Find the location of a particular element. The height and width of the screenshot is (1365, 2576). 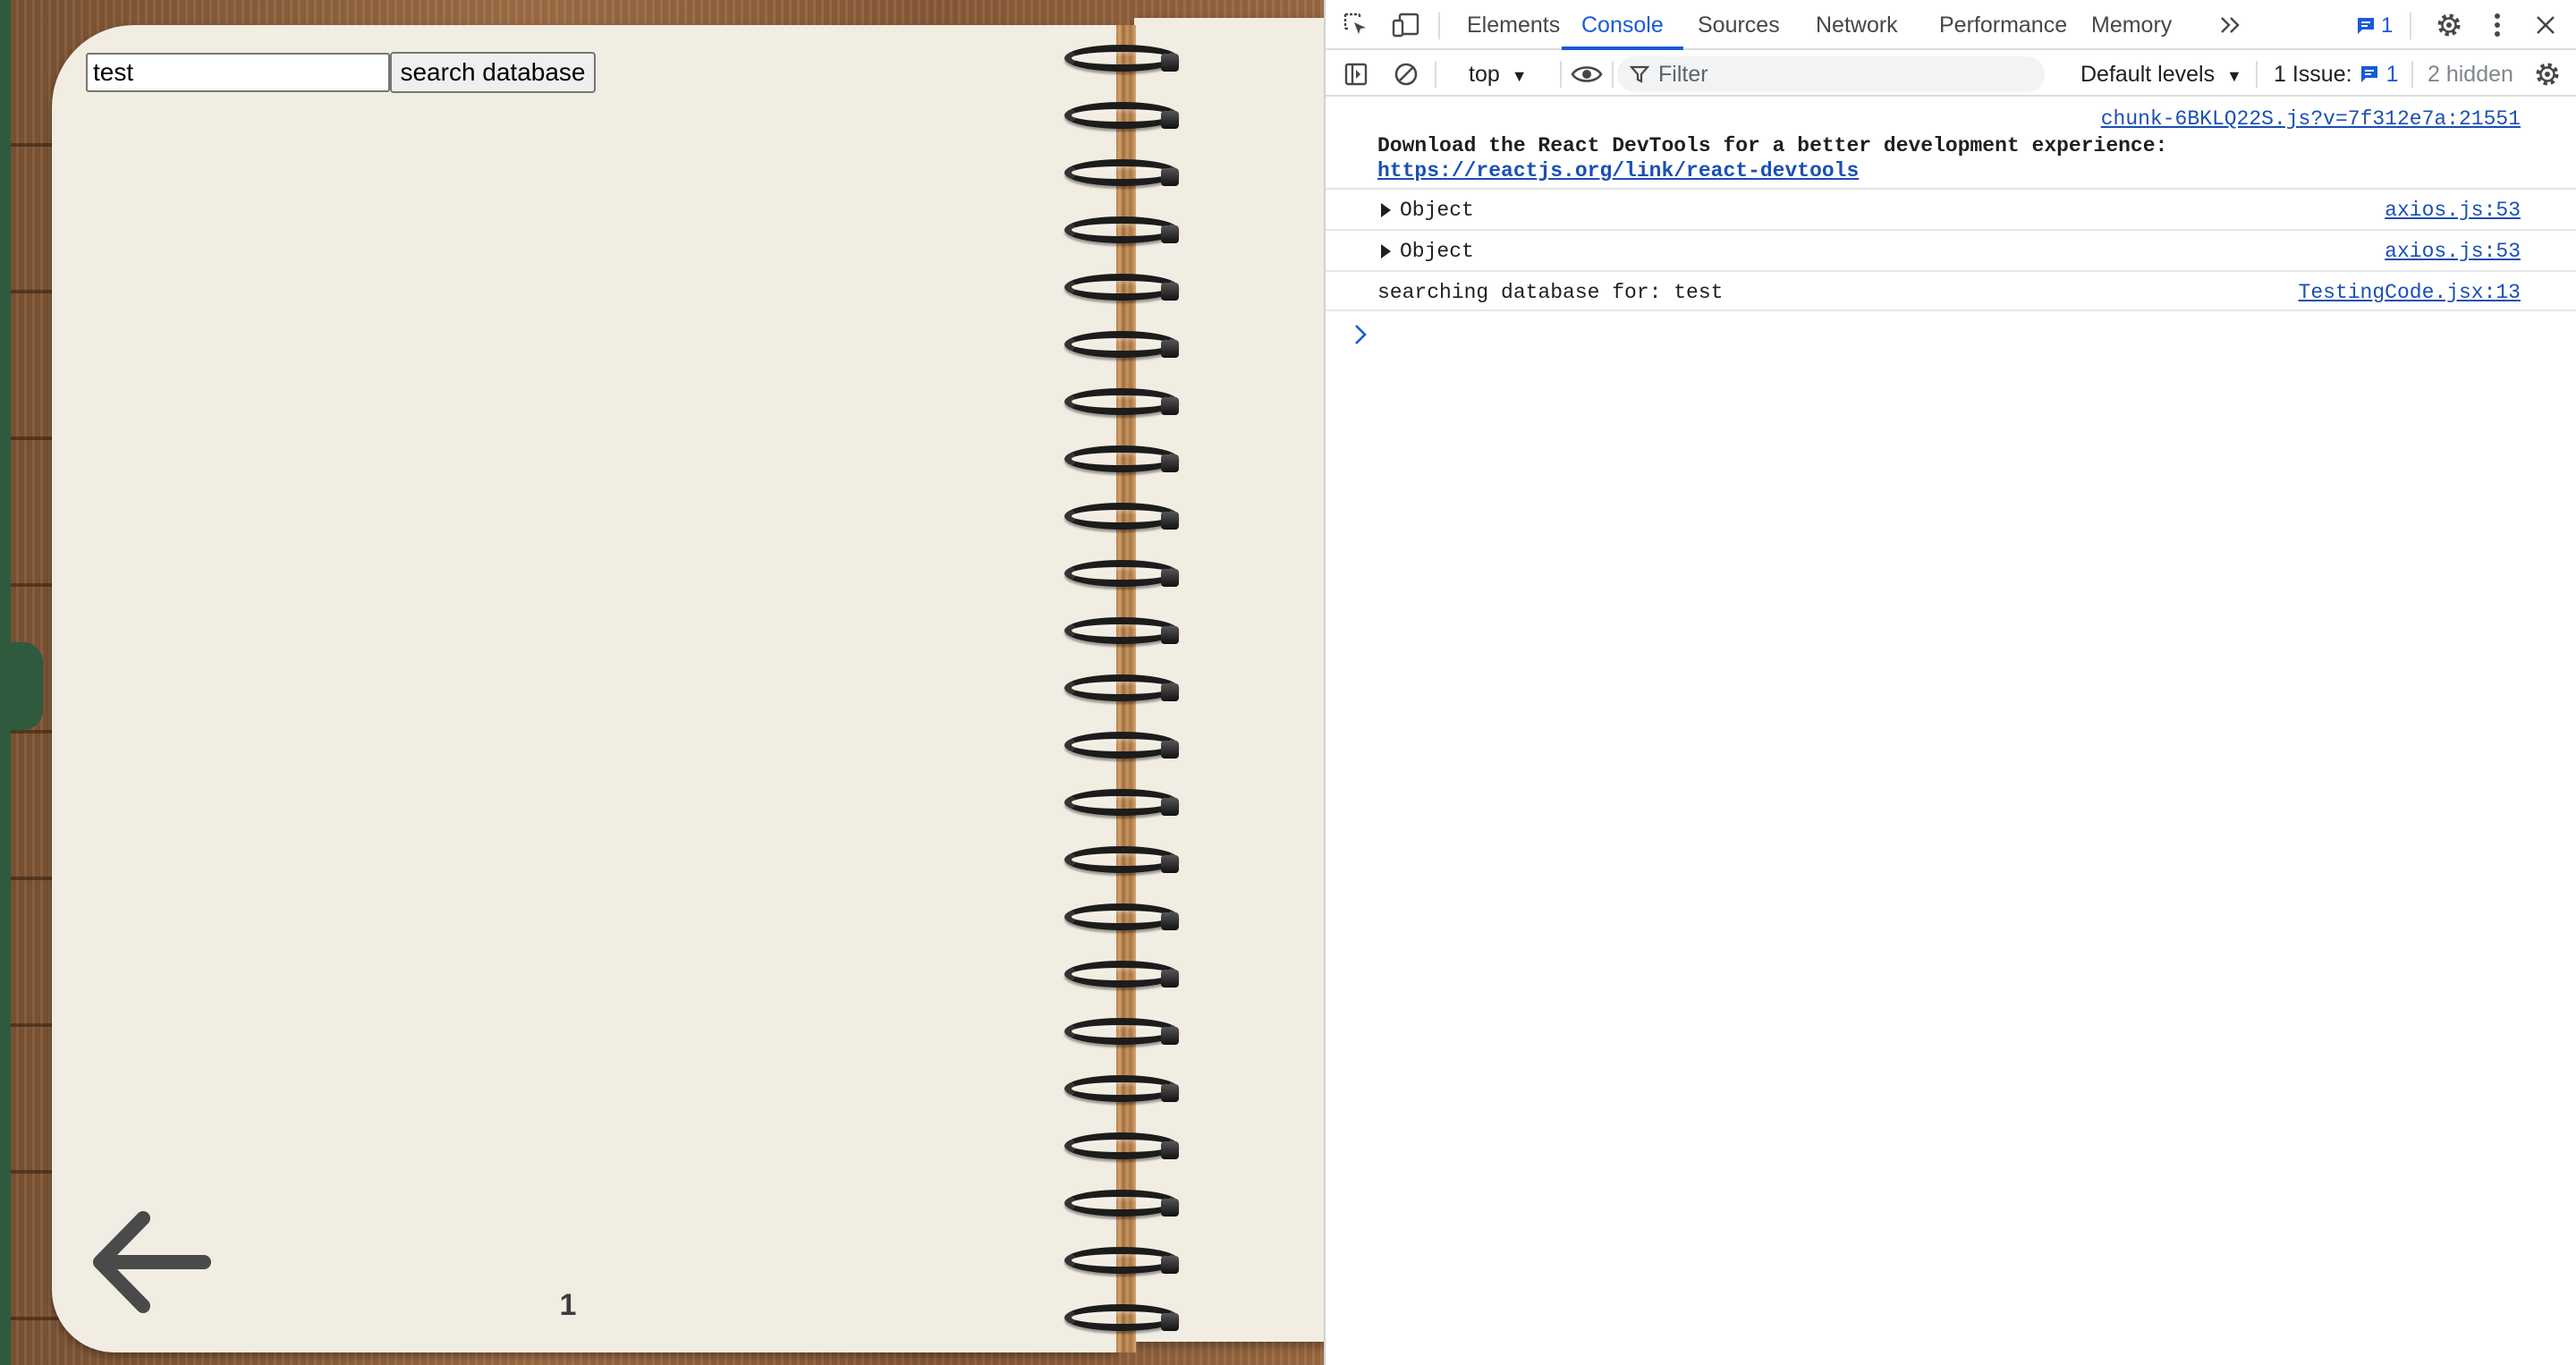

filter-box is located at coordinates (1831, 74).